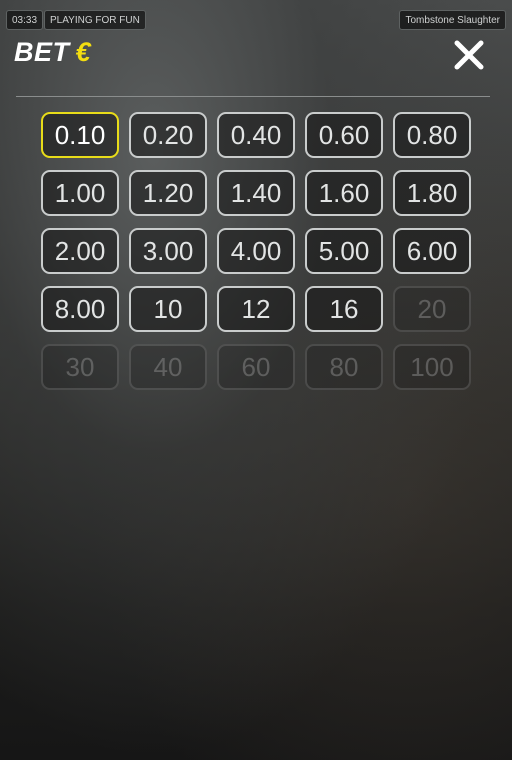 This screenshot has width=512, height=760. I want to click on bet-option-button: 5.00, so click(344, 251).